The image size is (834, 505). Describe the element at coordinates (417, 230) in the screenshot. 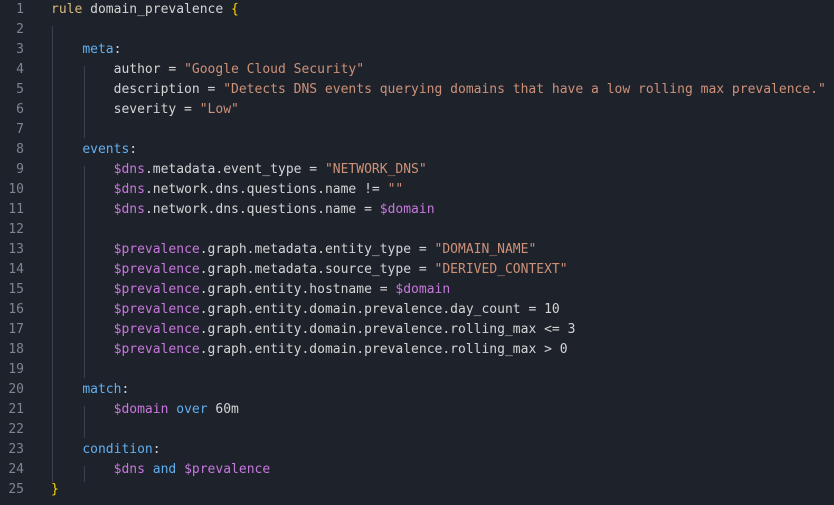

I see `code-line: 12` at that location.